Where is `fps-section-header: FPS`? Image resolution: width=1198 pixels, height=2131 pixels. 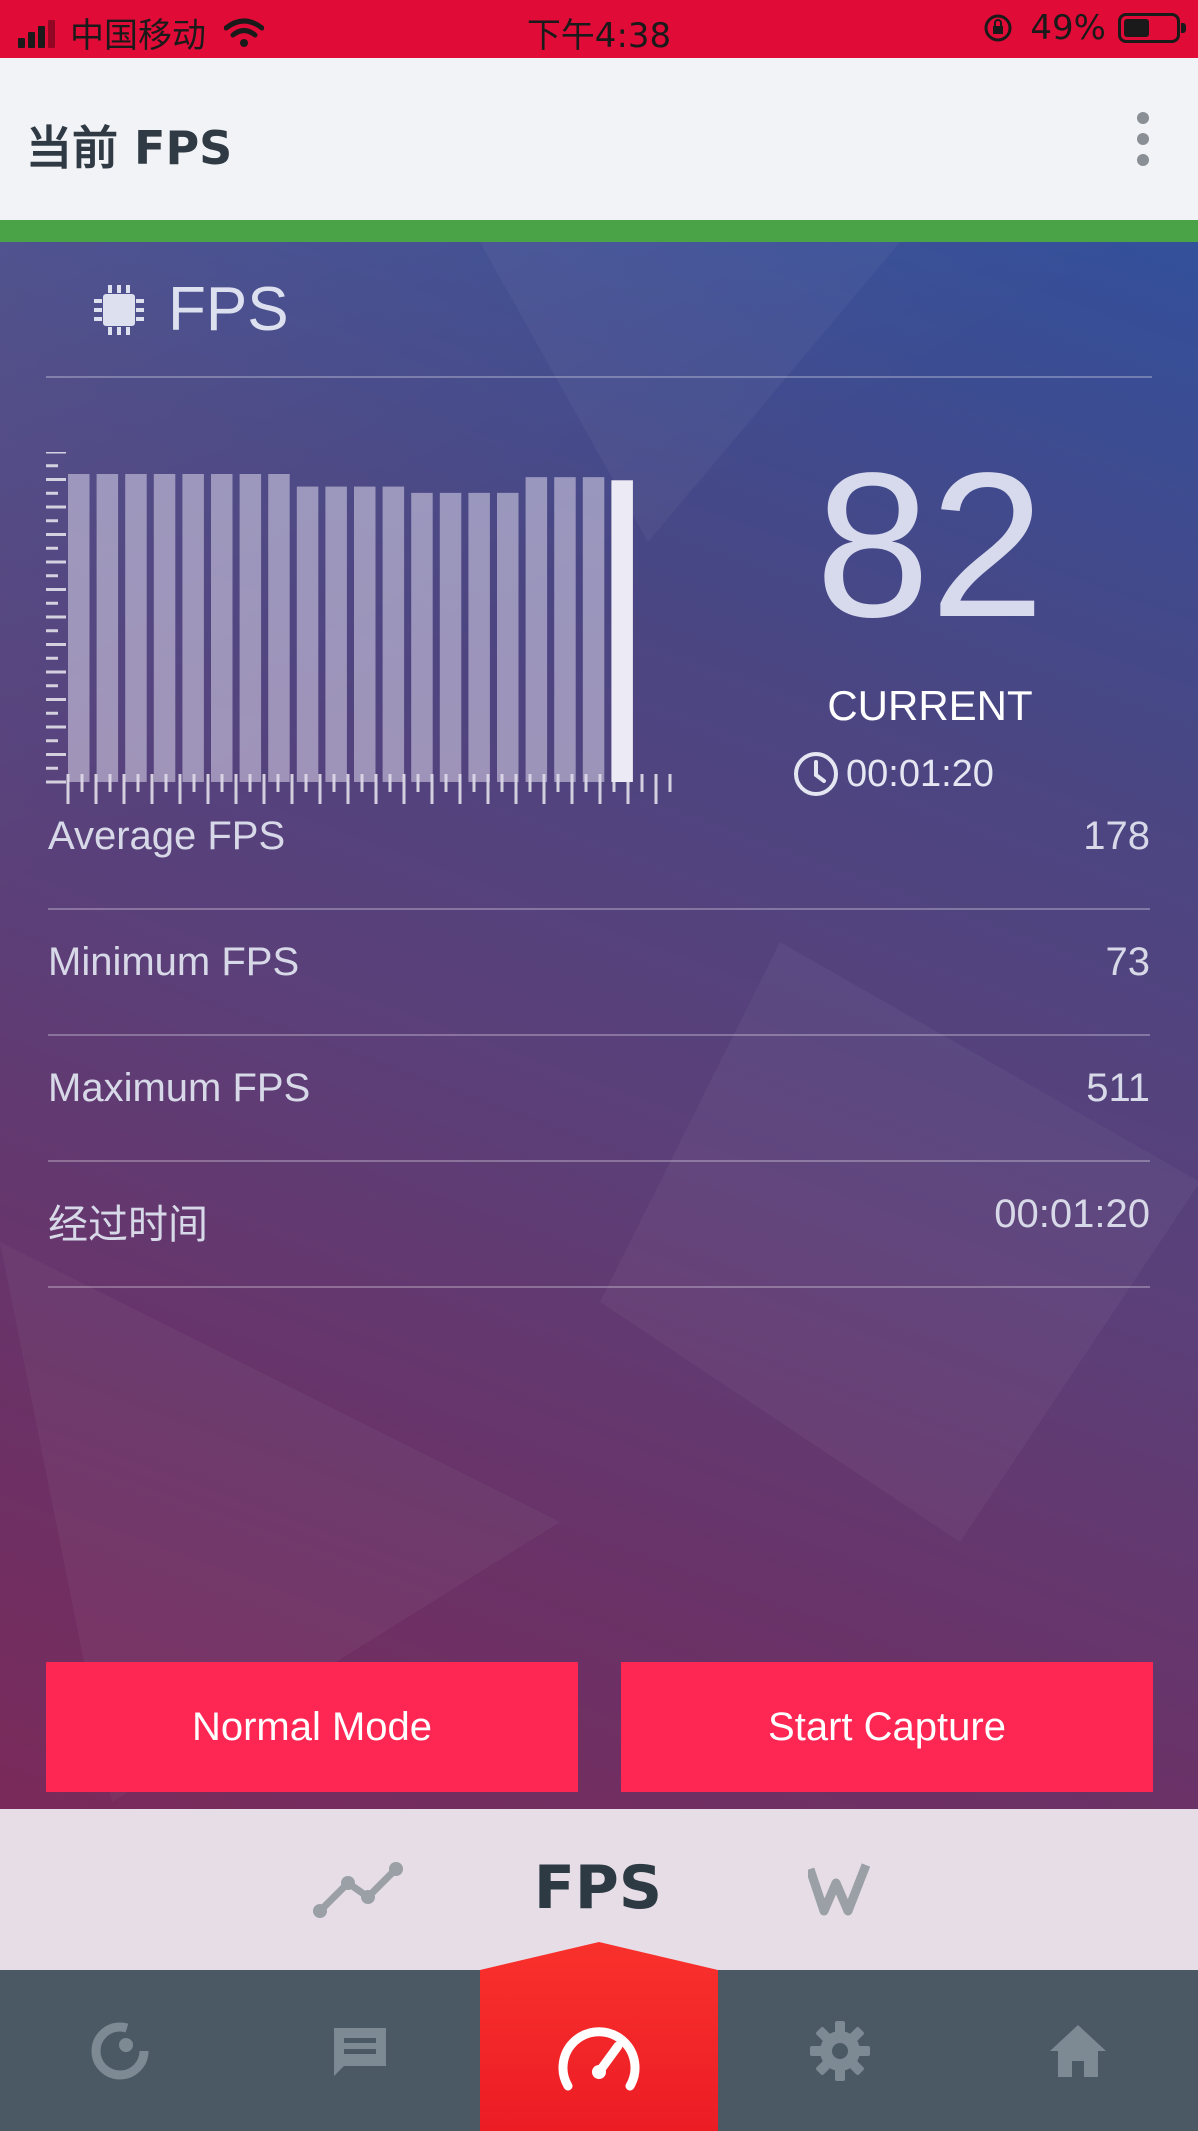 fps-section-header: FPS is located at coordinates (190, 309).